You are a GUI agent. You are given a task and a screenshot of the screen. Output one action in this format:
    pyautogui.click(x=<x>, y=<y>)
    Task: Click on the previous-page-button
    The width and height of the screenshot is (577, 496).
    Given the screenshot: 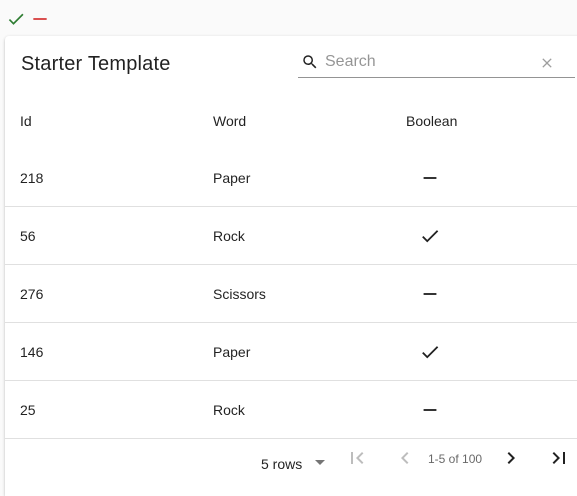 What is the action you would take?
    pyautogui.click(x=405, y=460)
    